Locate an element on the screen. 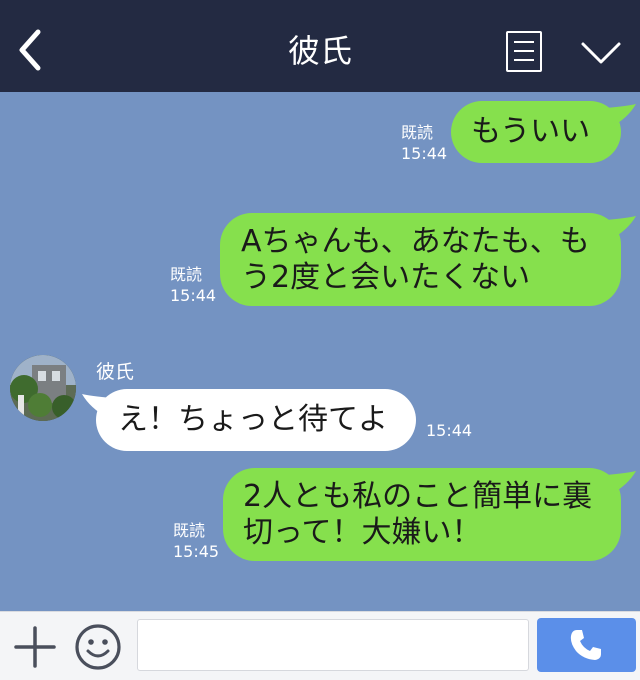 The image size is (640, 680). call-button is located at coordinates (586, 645).